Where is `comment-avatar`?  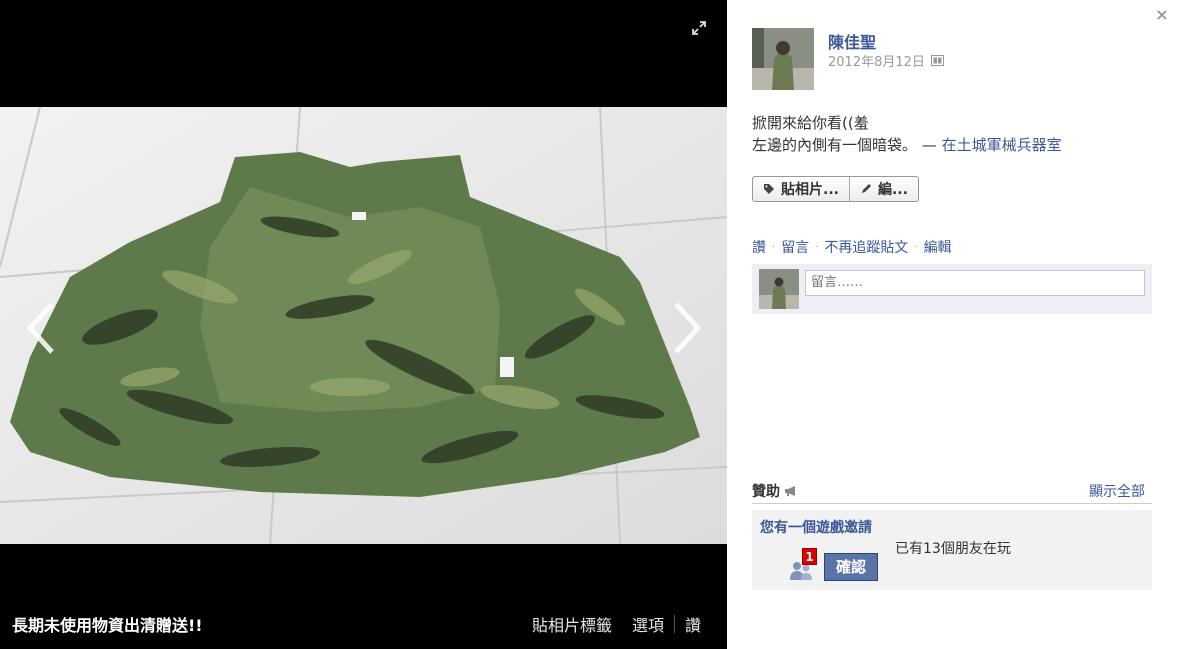
comment-avatar is located at coordinates (779, 289).